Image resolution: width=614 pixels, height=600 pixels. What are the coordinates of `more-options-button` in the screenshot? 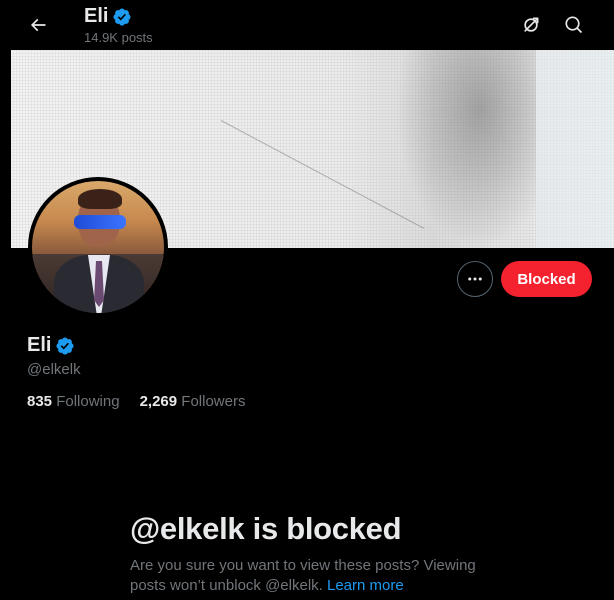 It's located at (475, 279).